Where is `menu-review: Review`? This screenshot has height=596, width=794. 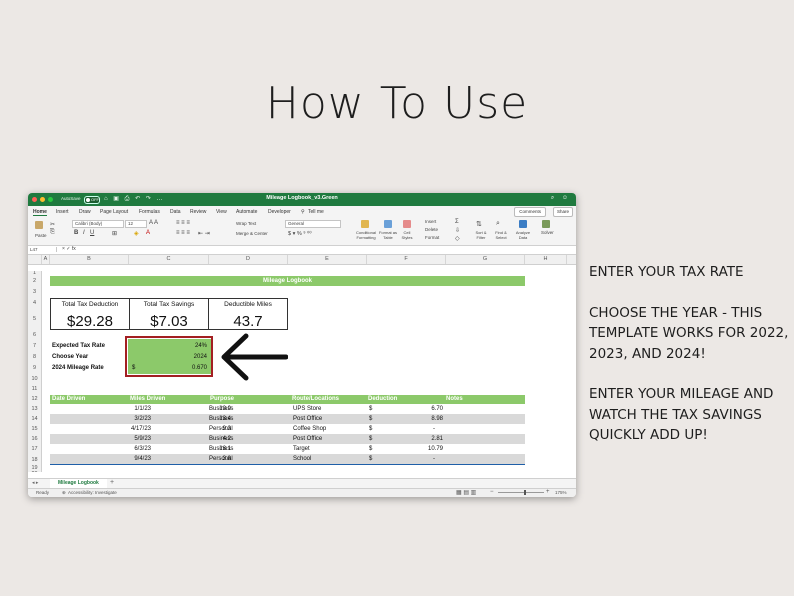
menu-review: Review is located at coordinates (198, 212).